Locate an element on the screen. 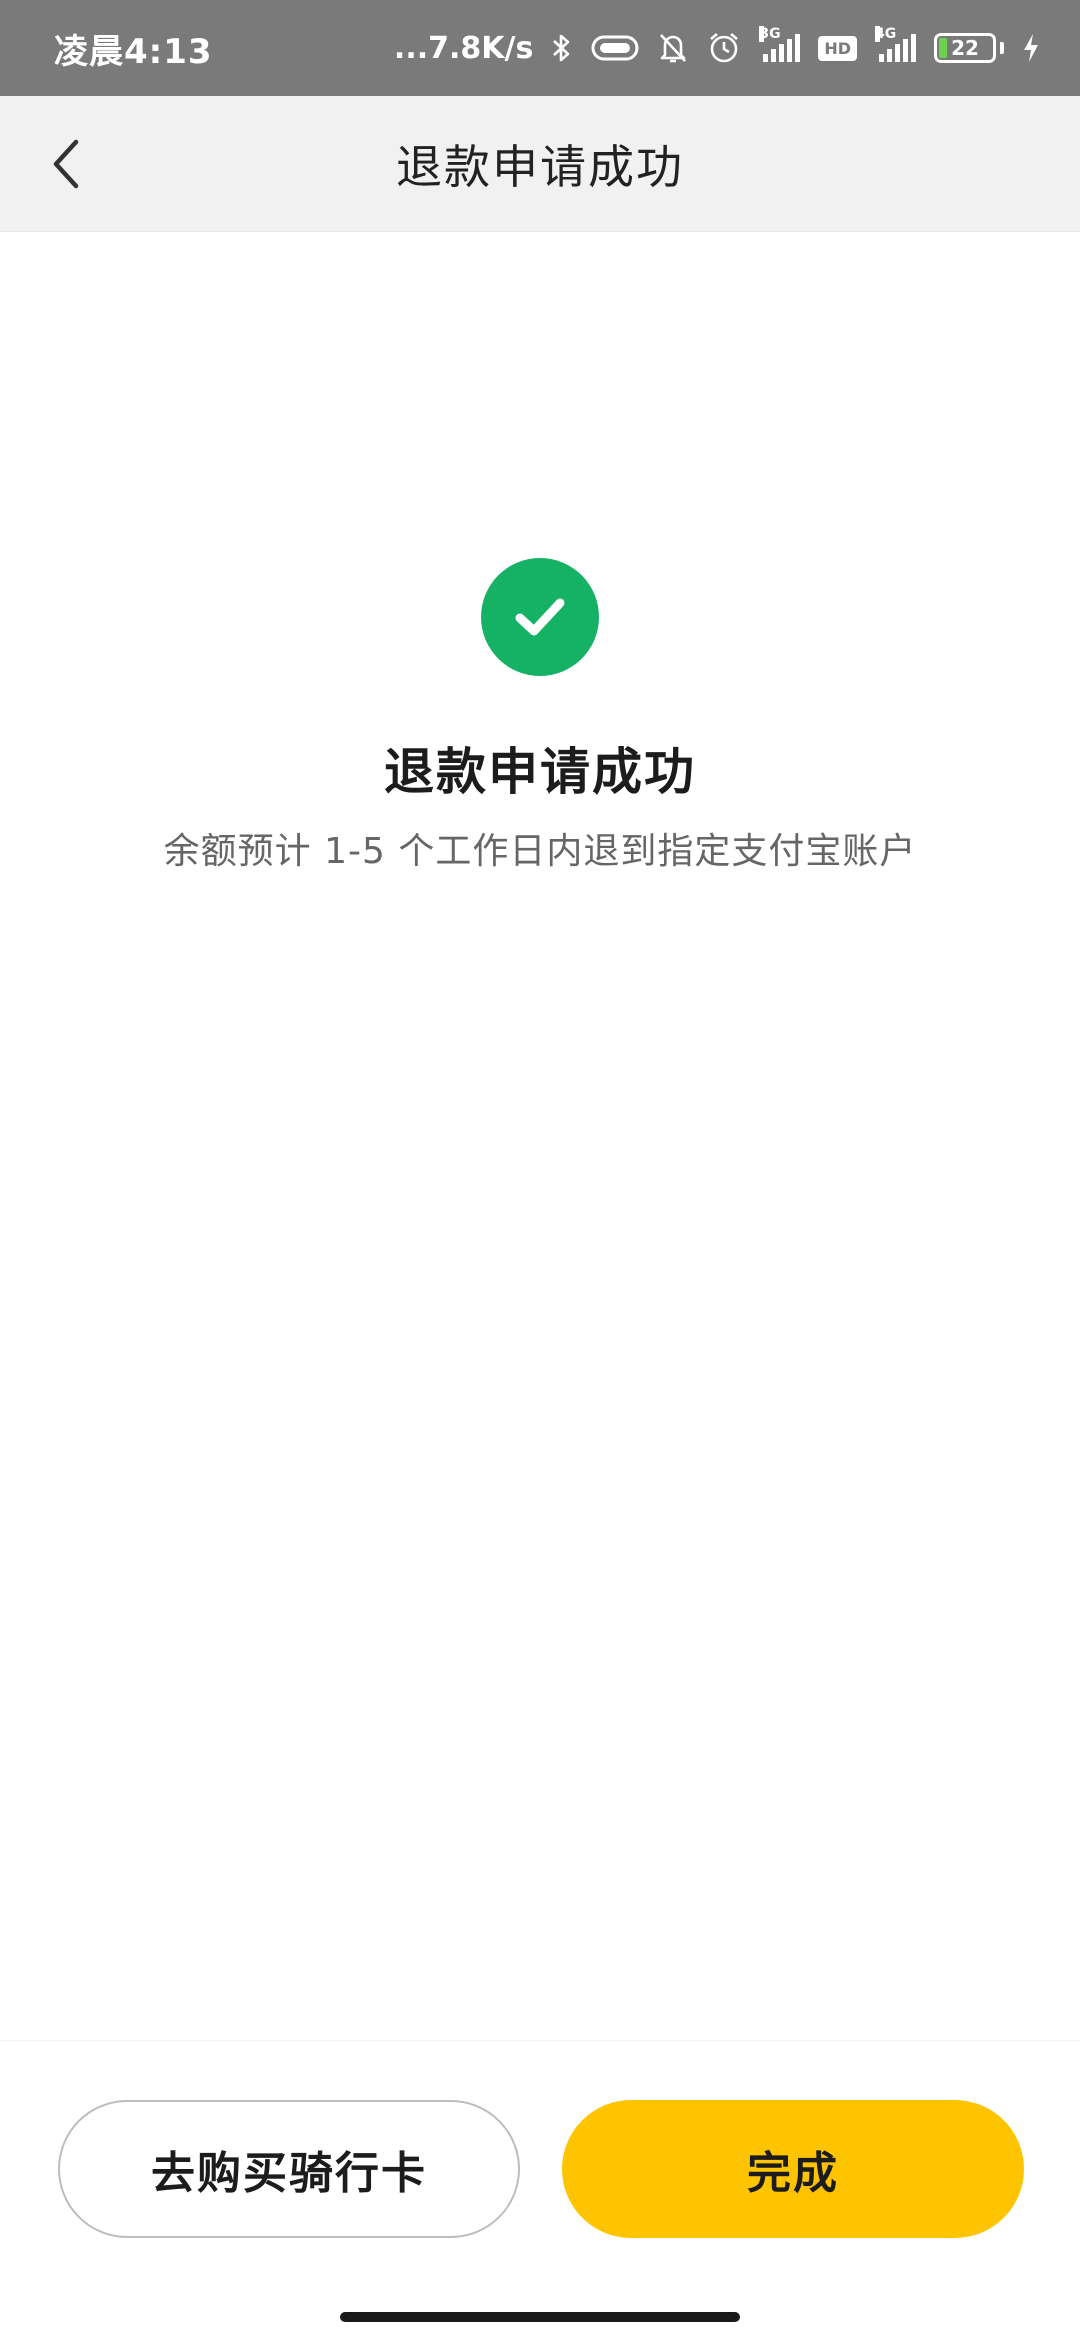  check-circle-icon is located at coordinates (540, 617).